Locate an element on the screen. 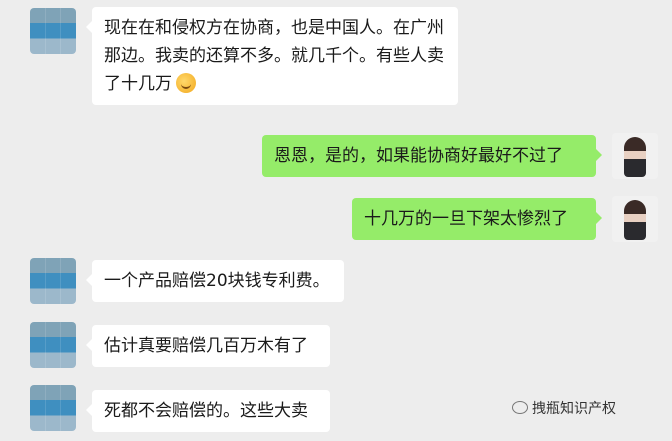  incoming-message-bubble: 死都不会赔偿的。这些大卖 is located at coordinates (208, 411).